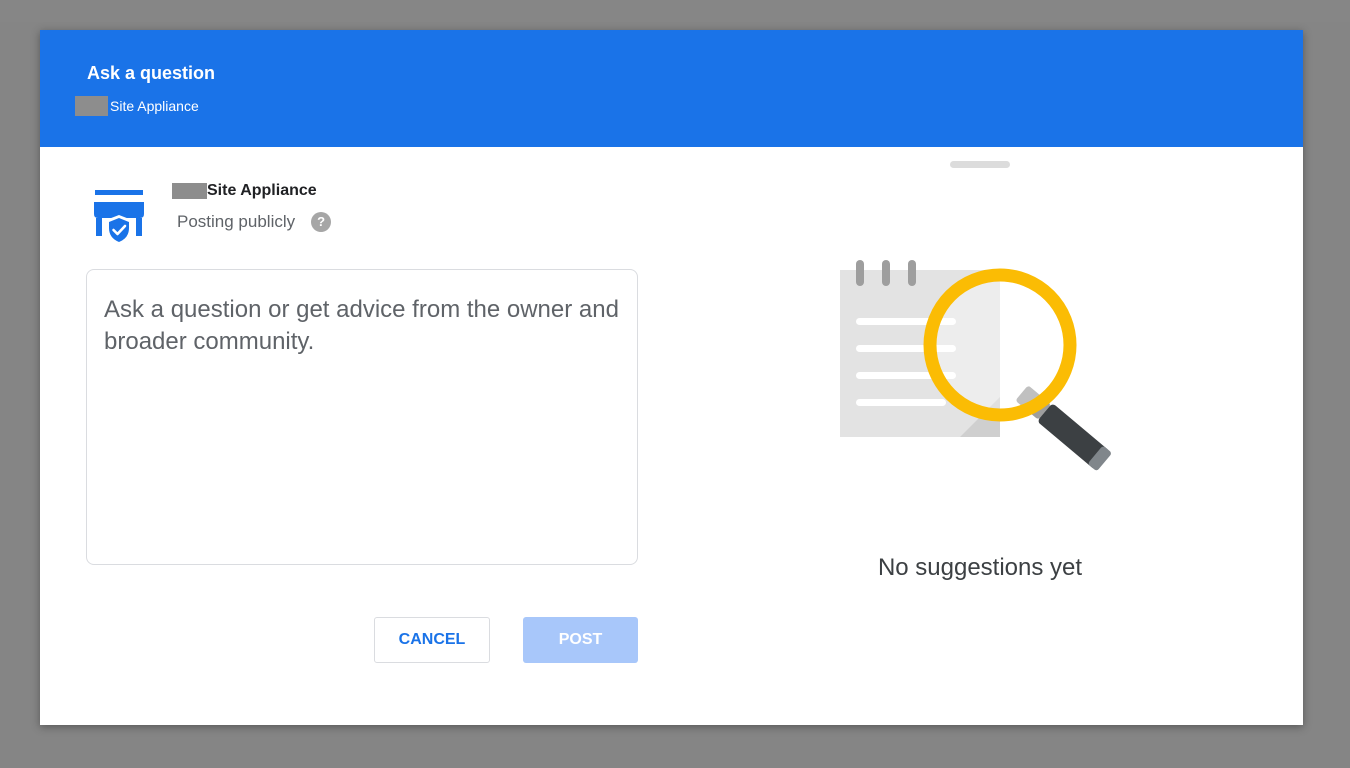  Describe the element at coordinates (675, 11) in the screenshot. I see `page-backdrop` at that location.